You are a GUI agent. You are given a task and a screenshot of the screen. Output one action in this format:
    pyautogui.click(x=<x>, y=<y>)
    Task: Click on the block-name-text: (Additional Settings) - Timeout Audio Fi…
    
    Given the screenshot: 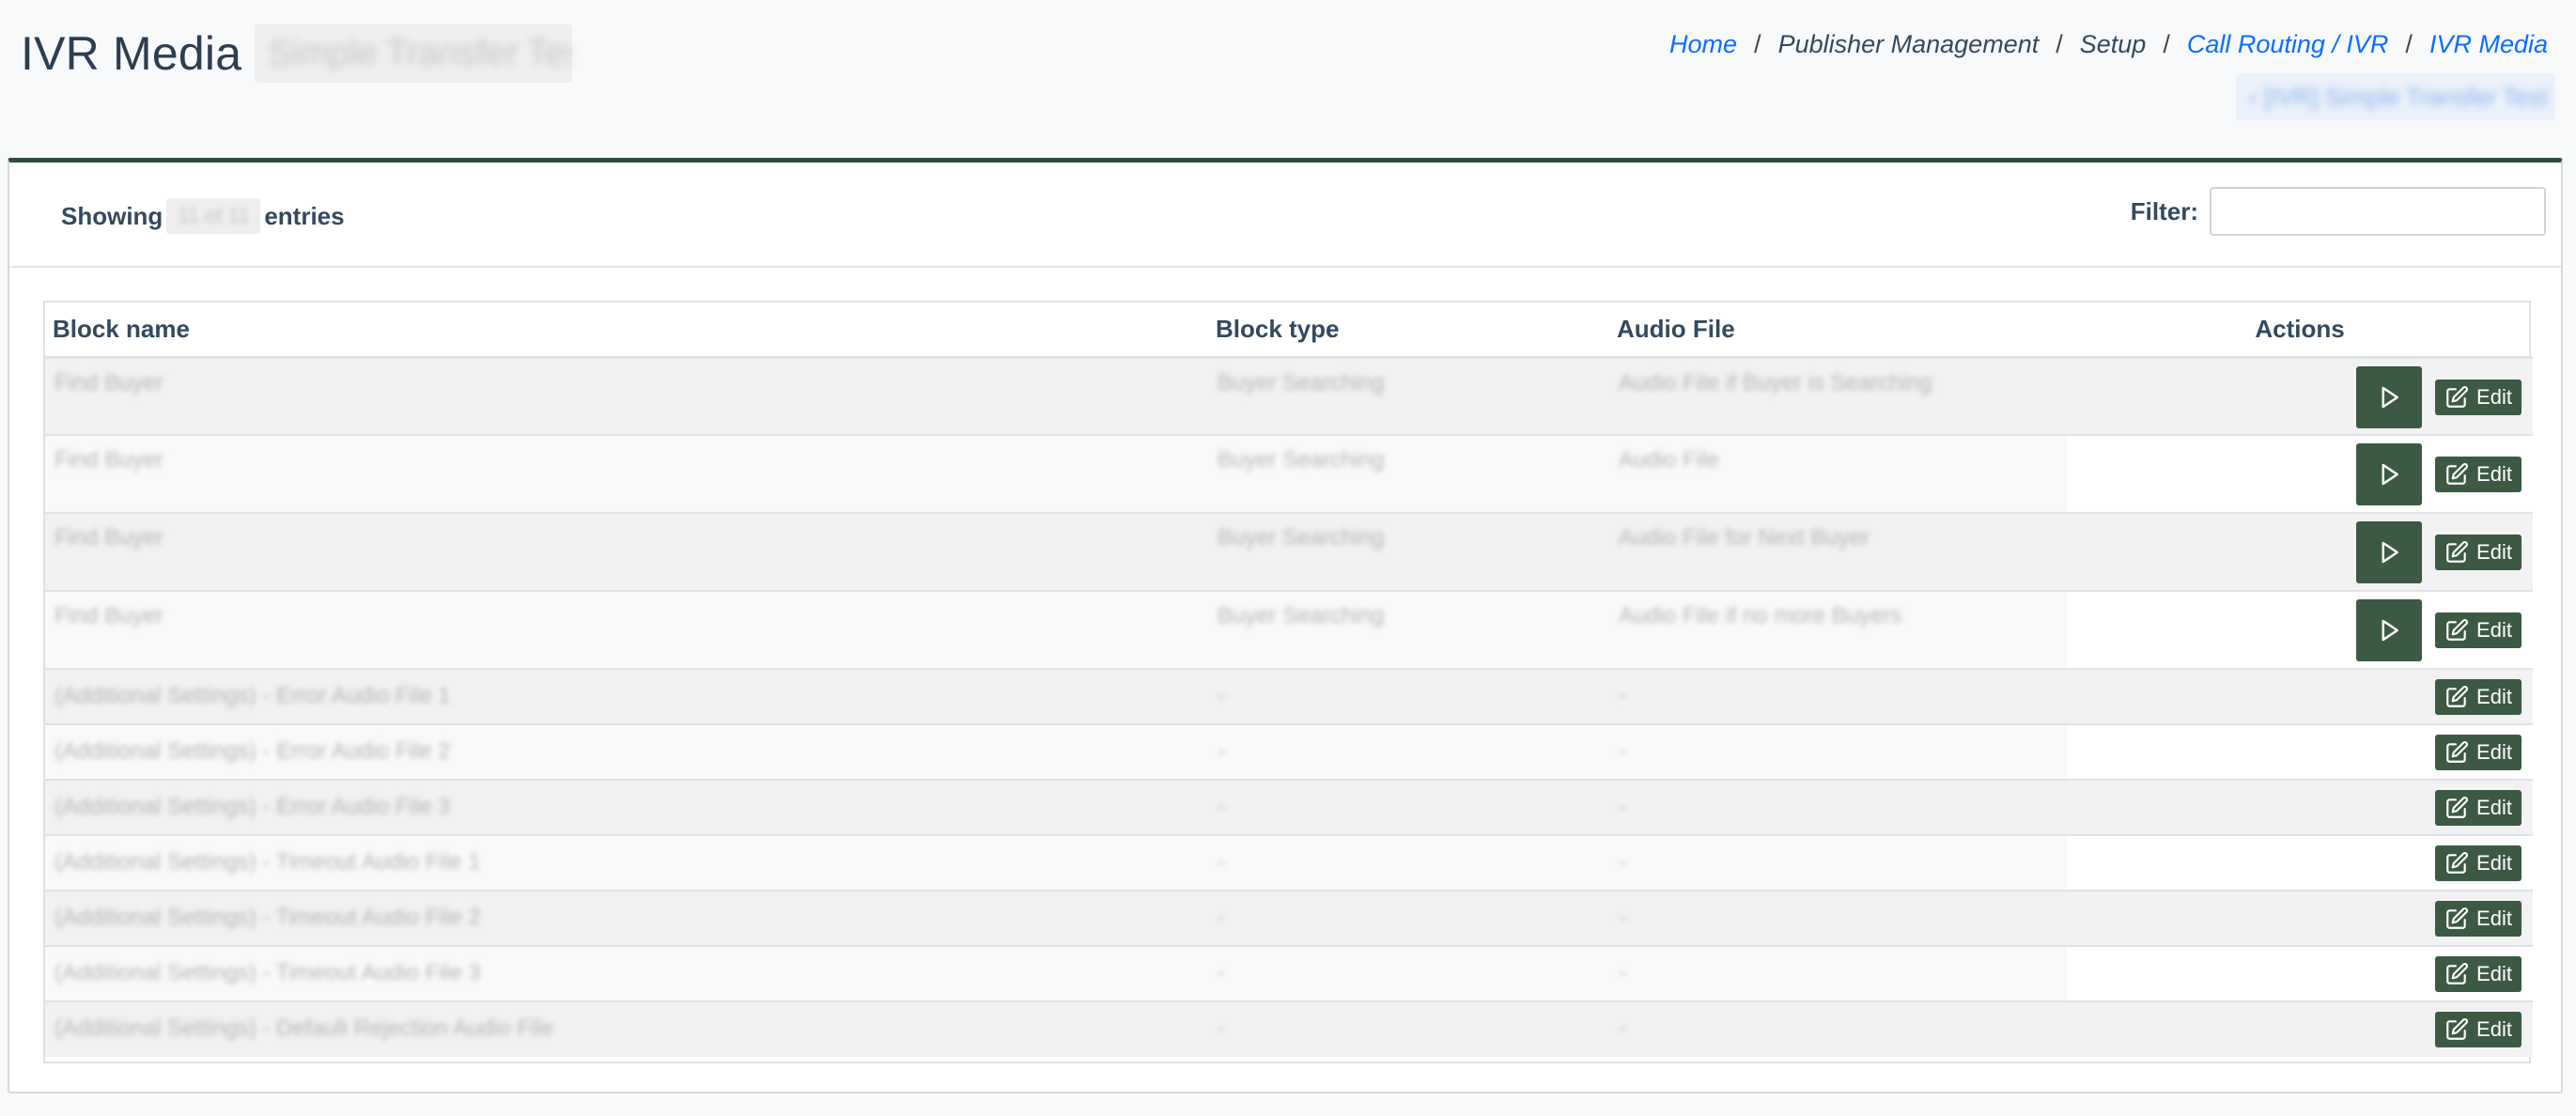 What is the action you would take?
    pyautogui.click(x=268, y=973)
    